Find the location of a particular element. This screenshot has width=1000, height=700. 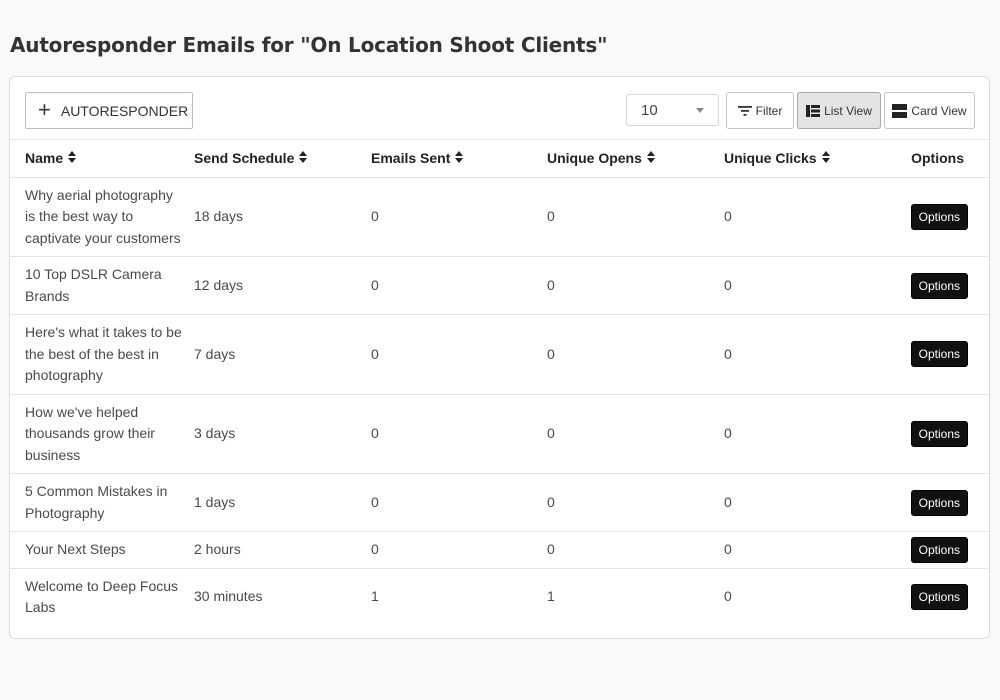

card-view-button: Card View is located at coordinates (929, 110).